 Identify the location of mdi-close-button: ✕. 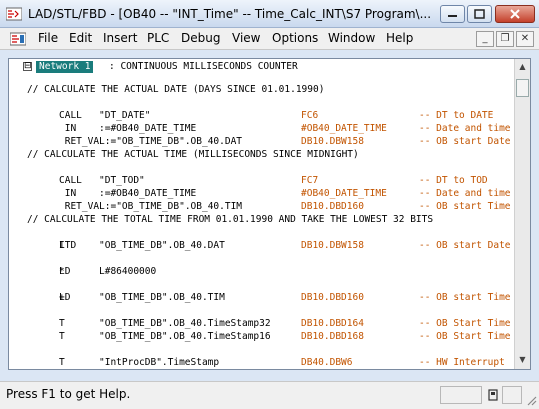
(525, 39).